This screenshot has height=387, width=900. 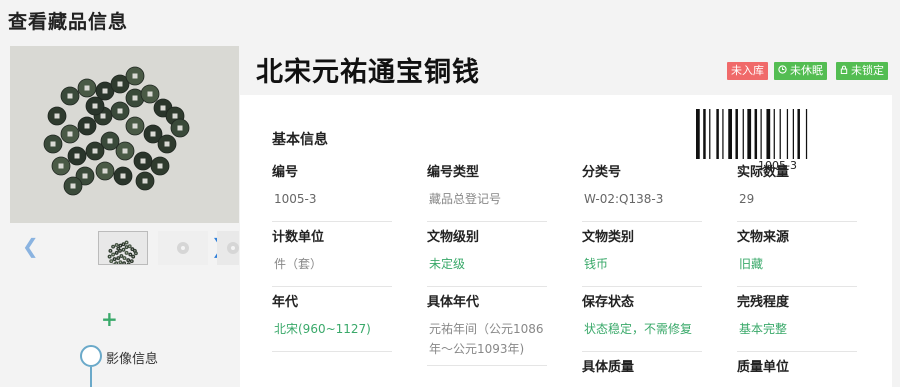 I want to click on field-label: 实际数量, so click(x=763, y=172).